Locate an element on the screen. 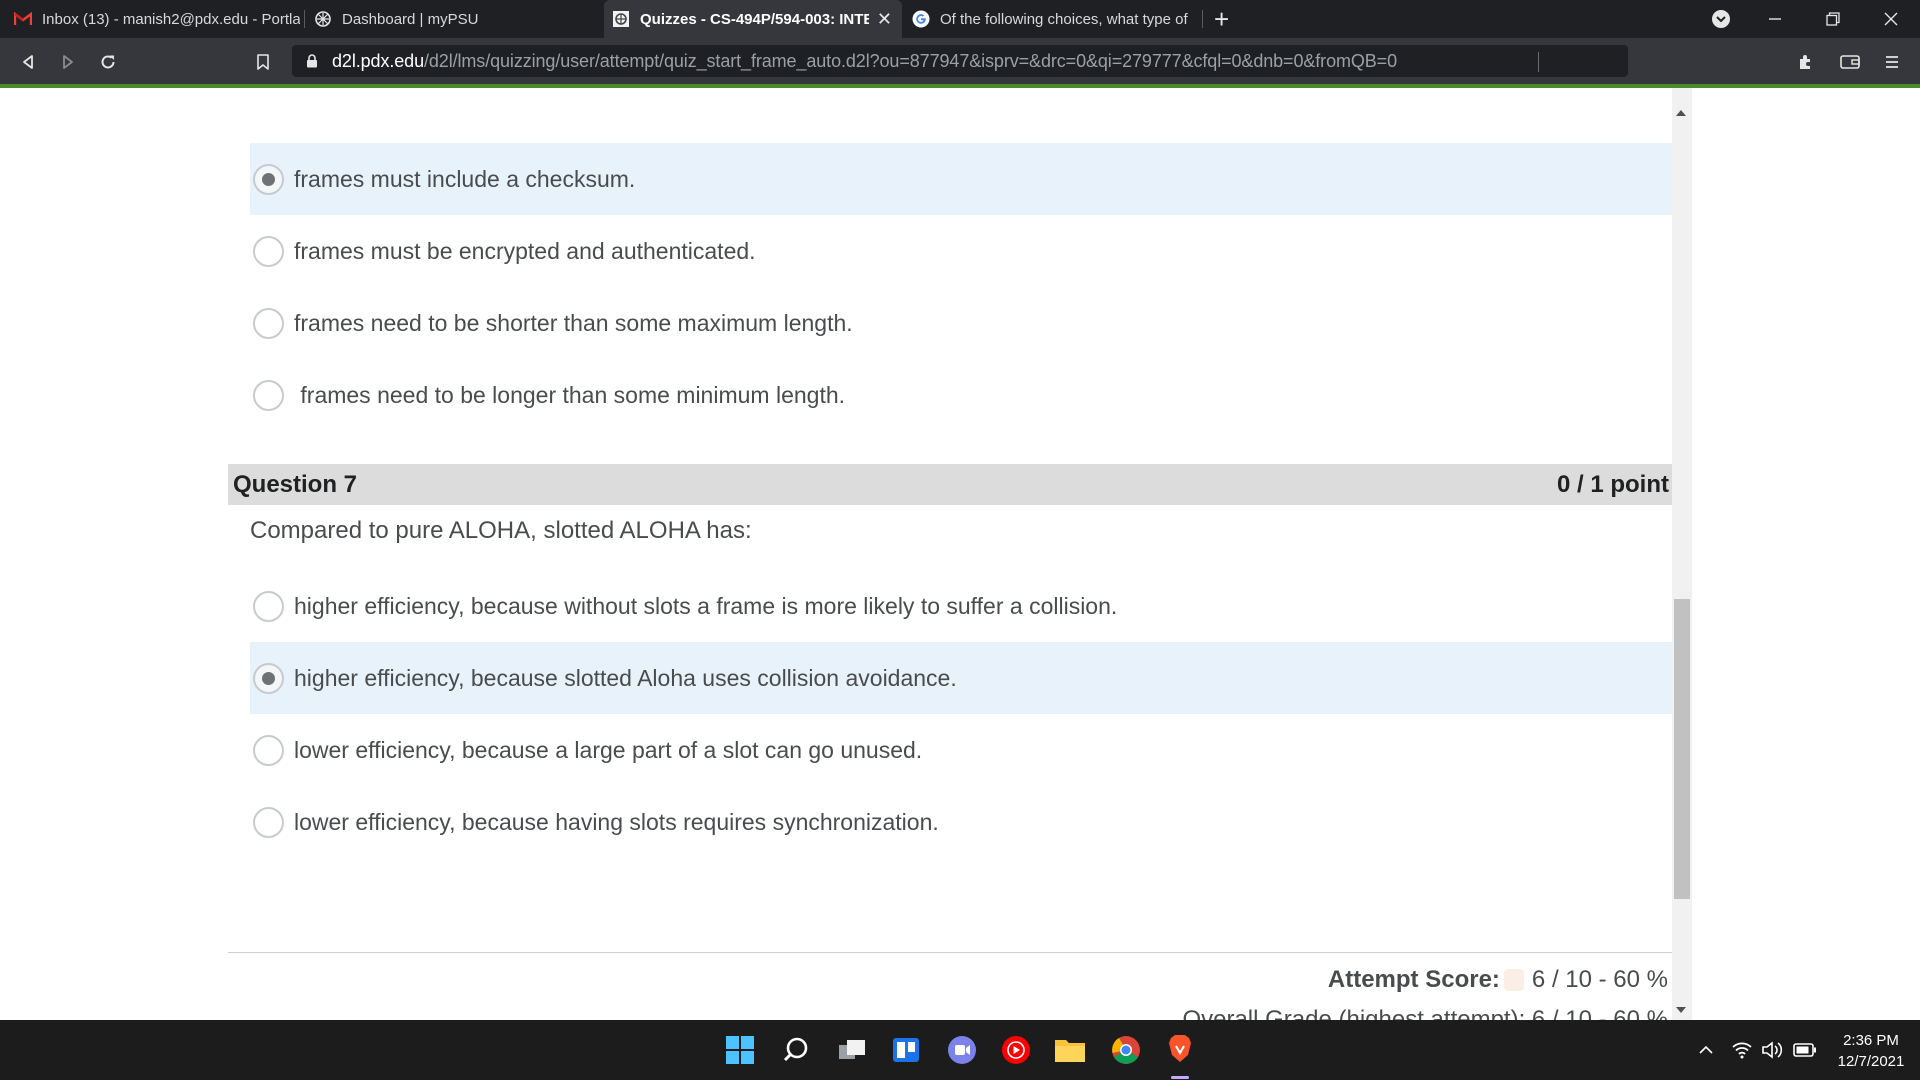  close-tab-icon: ✕ is located at coordinates (884, 19).